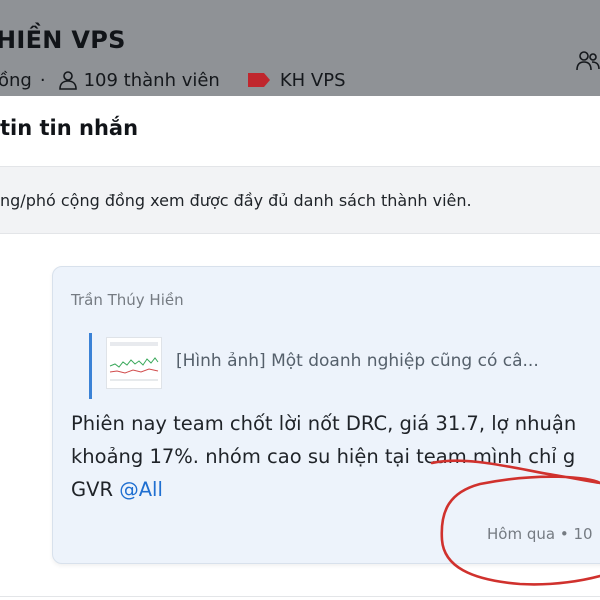 The height and width of the screenshot is (600, 600). Describe the element at coordinates (69, 128) in the screenshot. I see `modal-title: tin tin nhắn` at that location.